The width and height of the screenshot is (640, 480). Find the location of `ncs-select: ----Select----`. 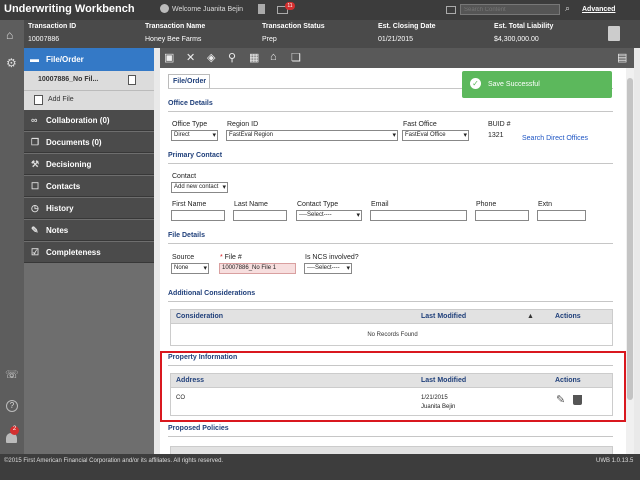

ncs-select: ----Select---- is located at coordinates (328, 268).